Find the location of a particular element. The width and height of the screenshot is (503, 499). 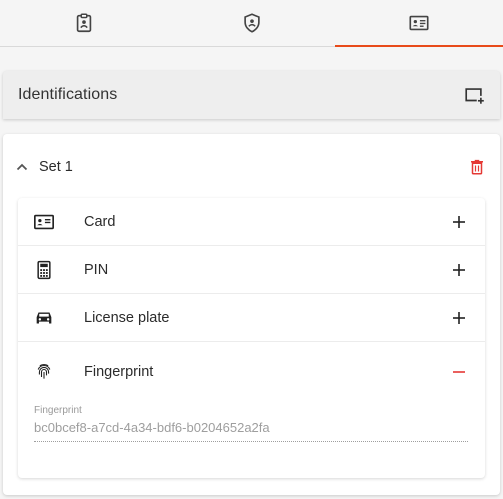

fingerprint-field-label: Fingerprint is located at coordinates (58, 410).